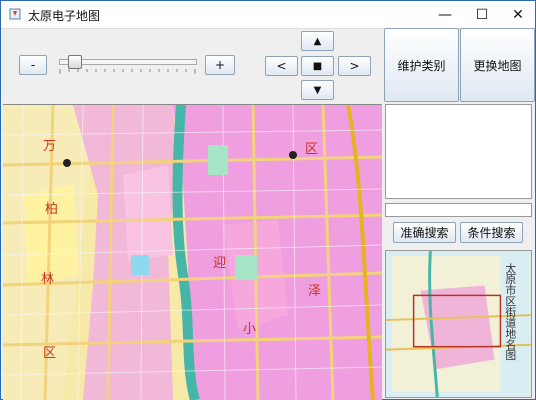 This screenshot has width=536, height=400. What do you see at coordinates (249, 329) in the screenshot?
I see `map-label-xiao: 小` at bounding box center [249, 329].